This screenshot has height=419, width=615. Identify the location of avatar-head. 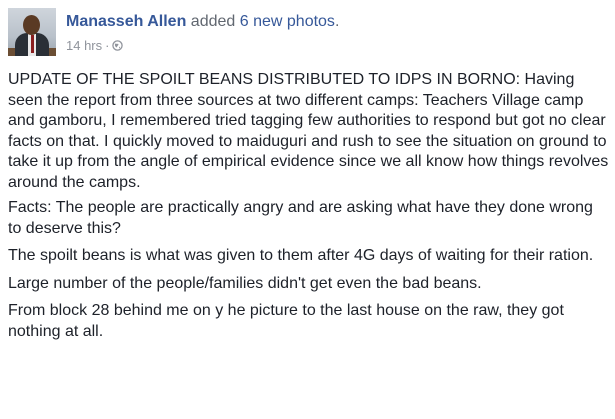
(31, 25).